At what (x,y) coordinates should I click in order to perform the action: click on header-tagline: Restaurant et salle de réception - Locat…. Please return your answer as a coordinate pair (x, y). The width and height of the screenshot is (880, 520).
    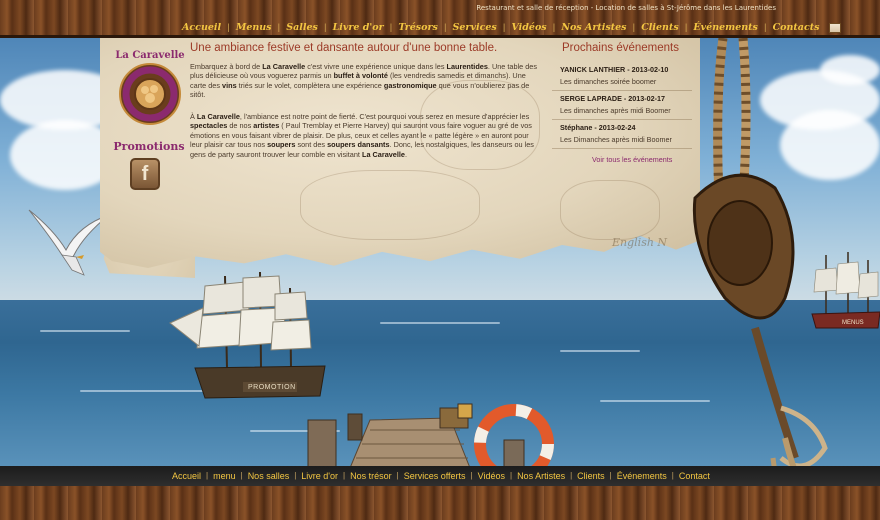
    Looking at the image, I should click on (626, 8).